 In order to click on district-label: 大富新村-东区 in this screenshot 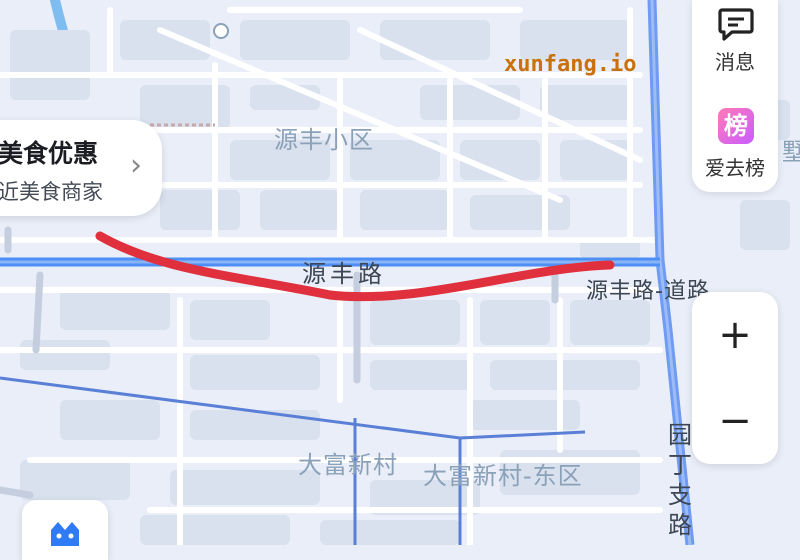, I will do `click(503, 476)`.